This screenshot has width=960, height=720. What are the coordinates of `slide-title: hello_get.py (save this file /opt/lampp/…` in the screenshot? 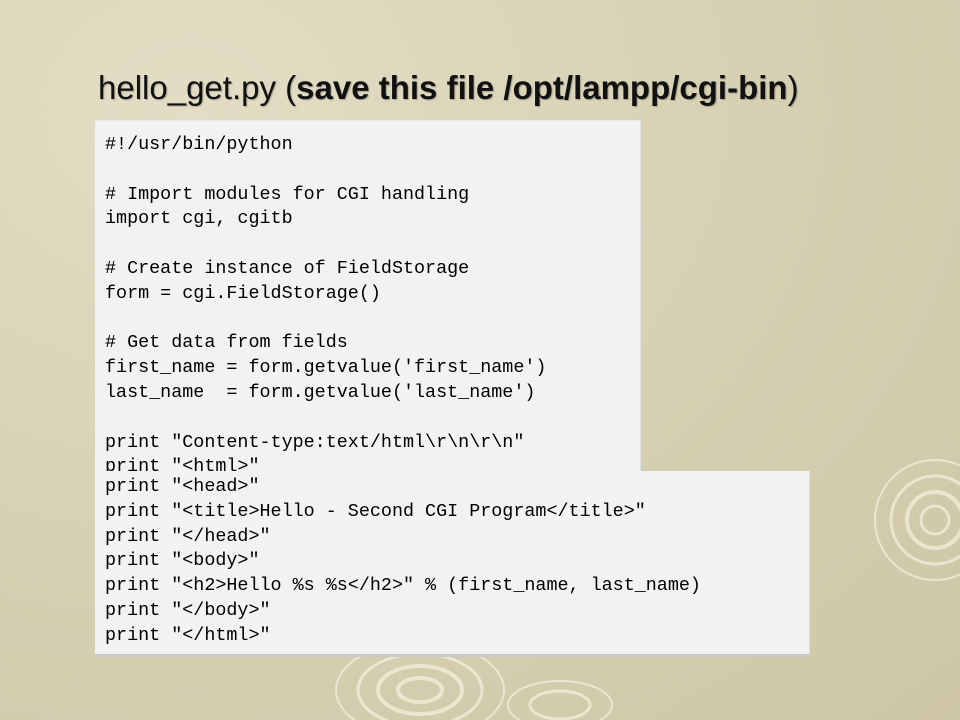 It's located at (448, 88).